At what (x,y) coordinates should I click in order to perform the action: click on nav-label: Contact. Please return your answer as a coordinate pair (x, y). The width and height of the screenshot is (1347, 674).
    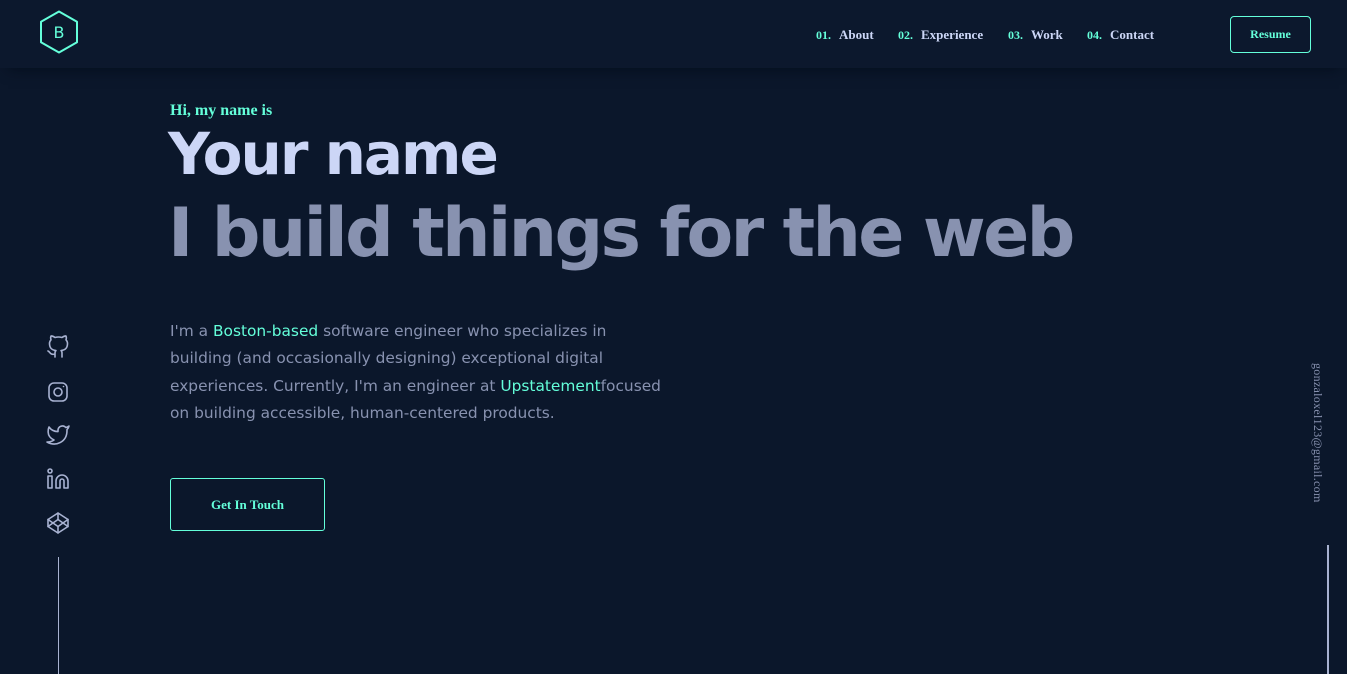
    Looking at the image, I should click on (1132, 34).